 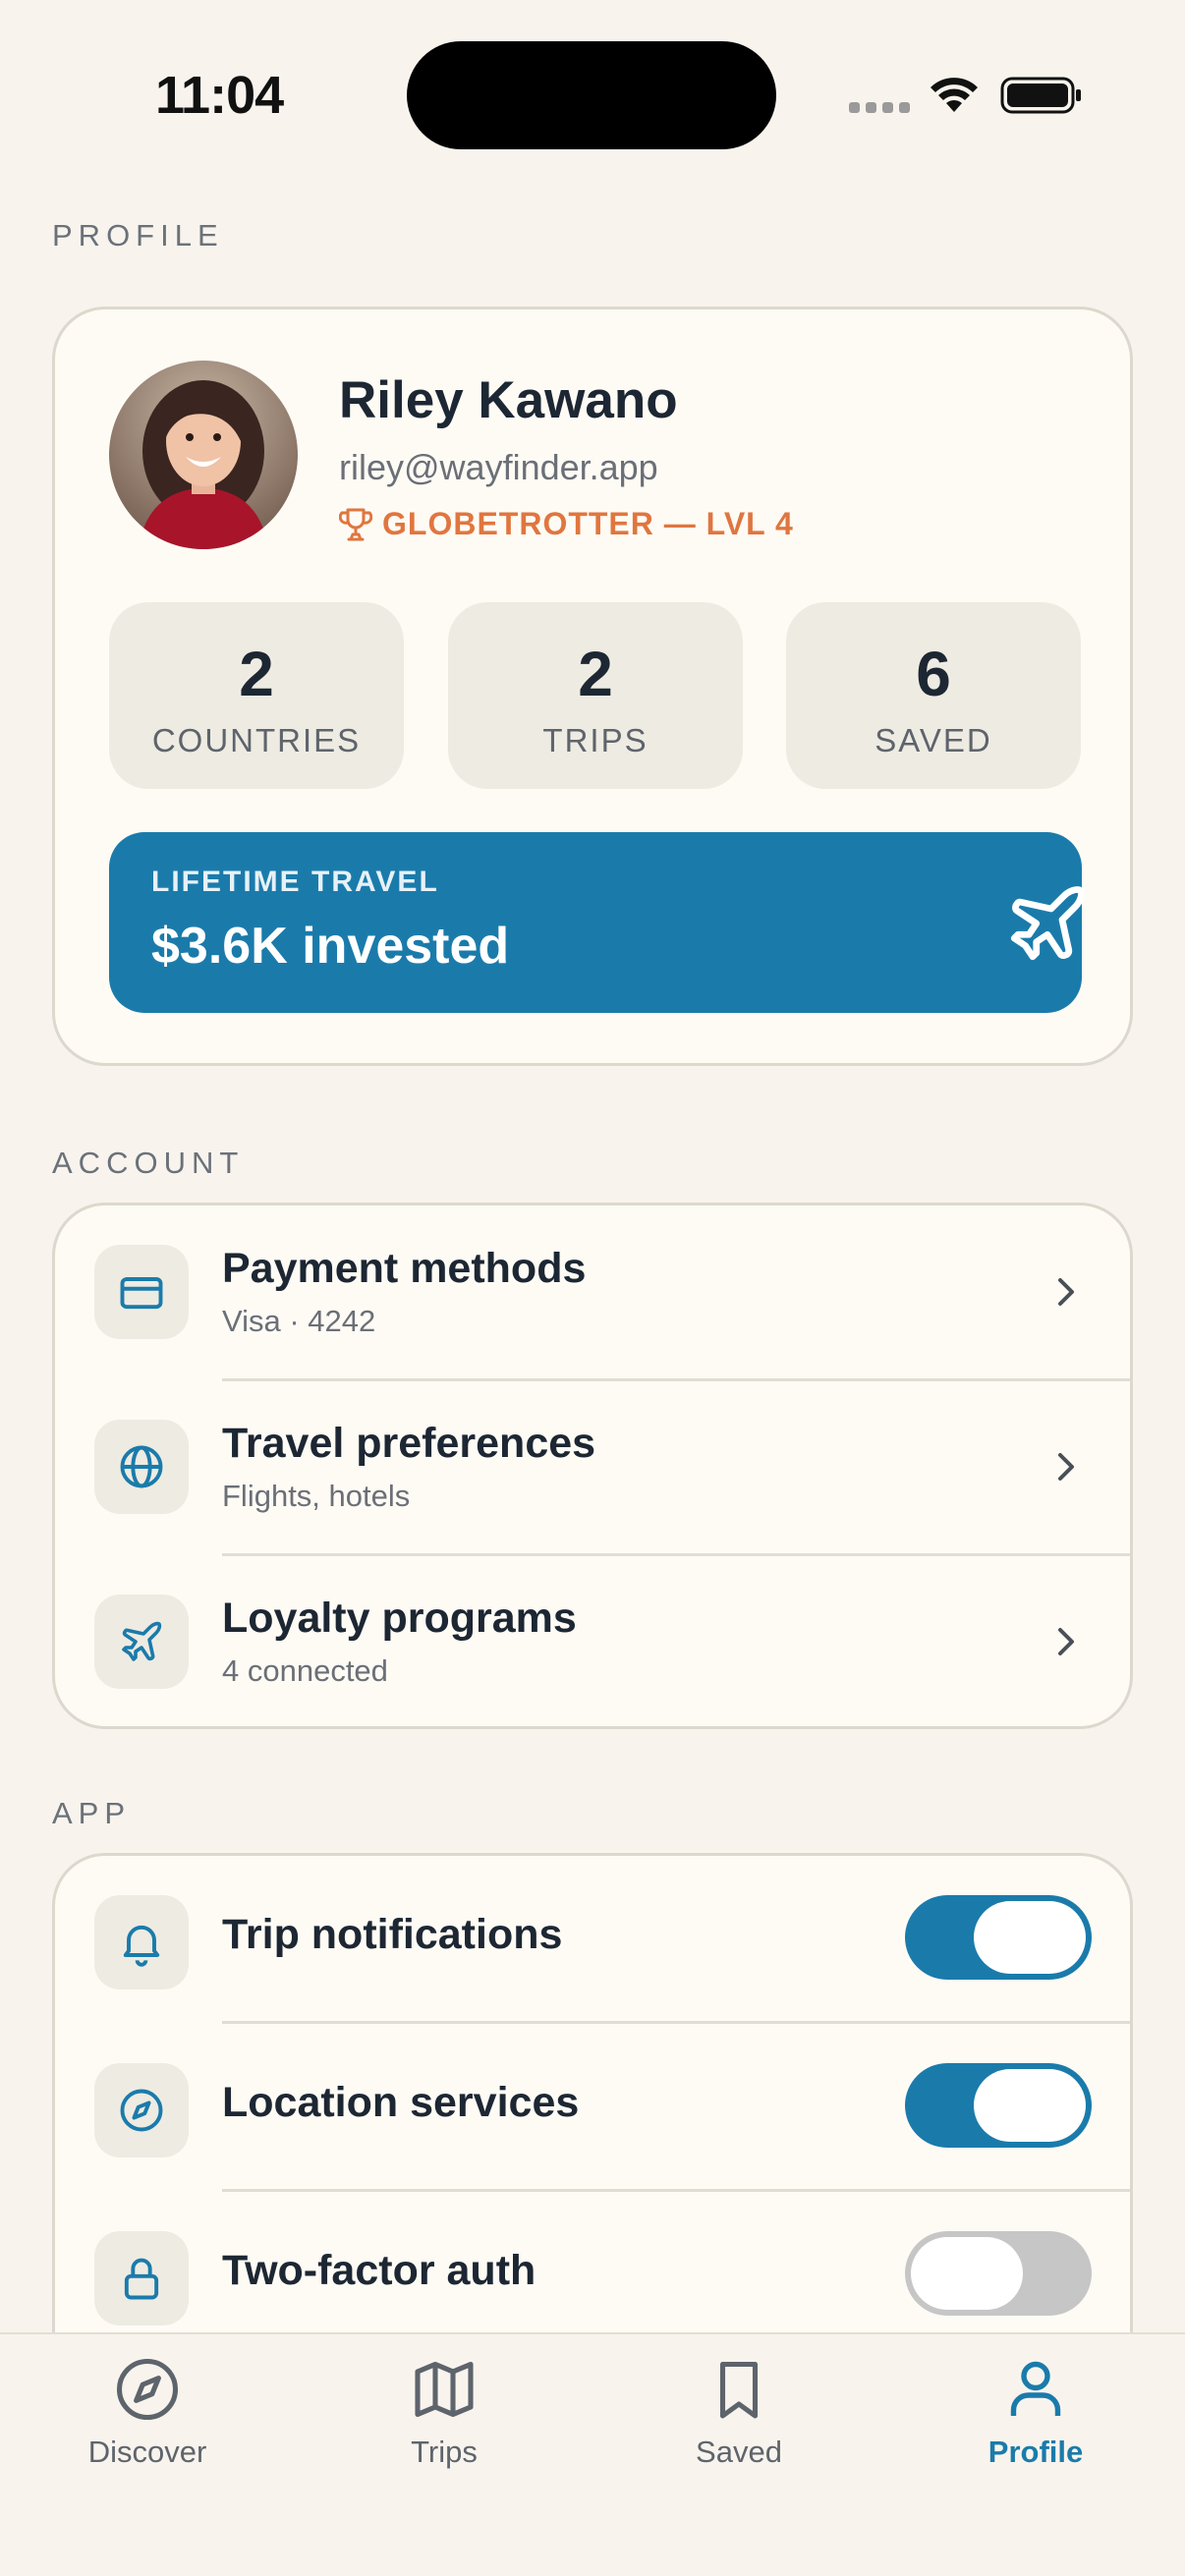 I want to click on cellular-signal-icon, so click(x=880, y=107).